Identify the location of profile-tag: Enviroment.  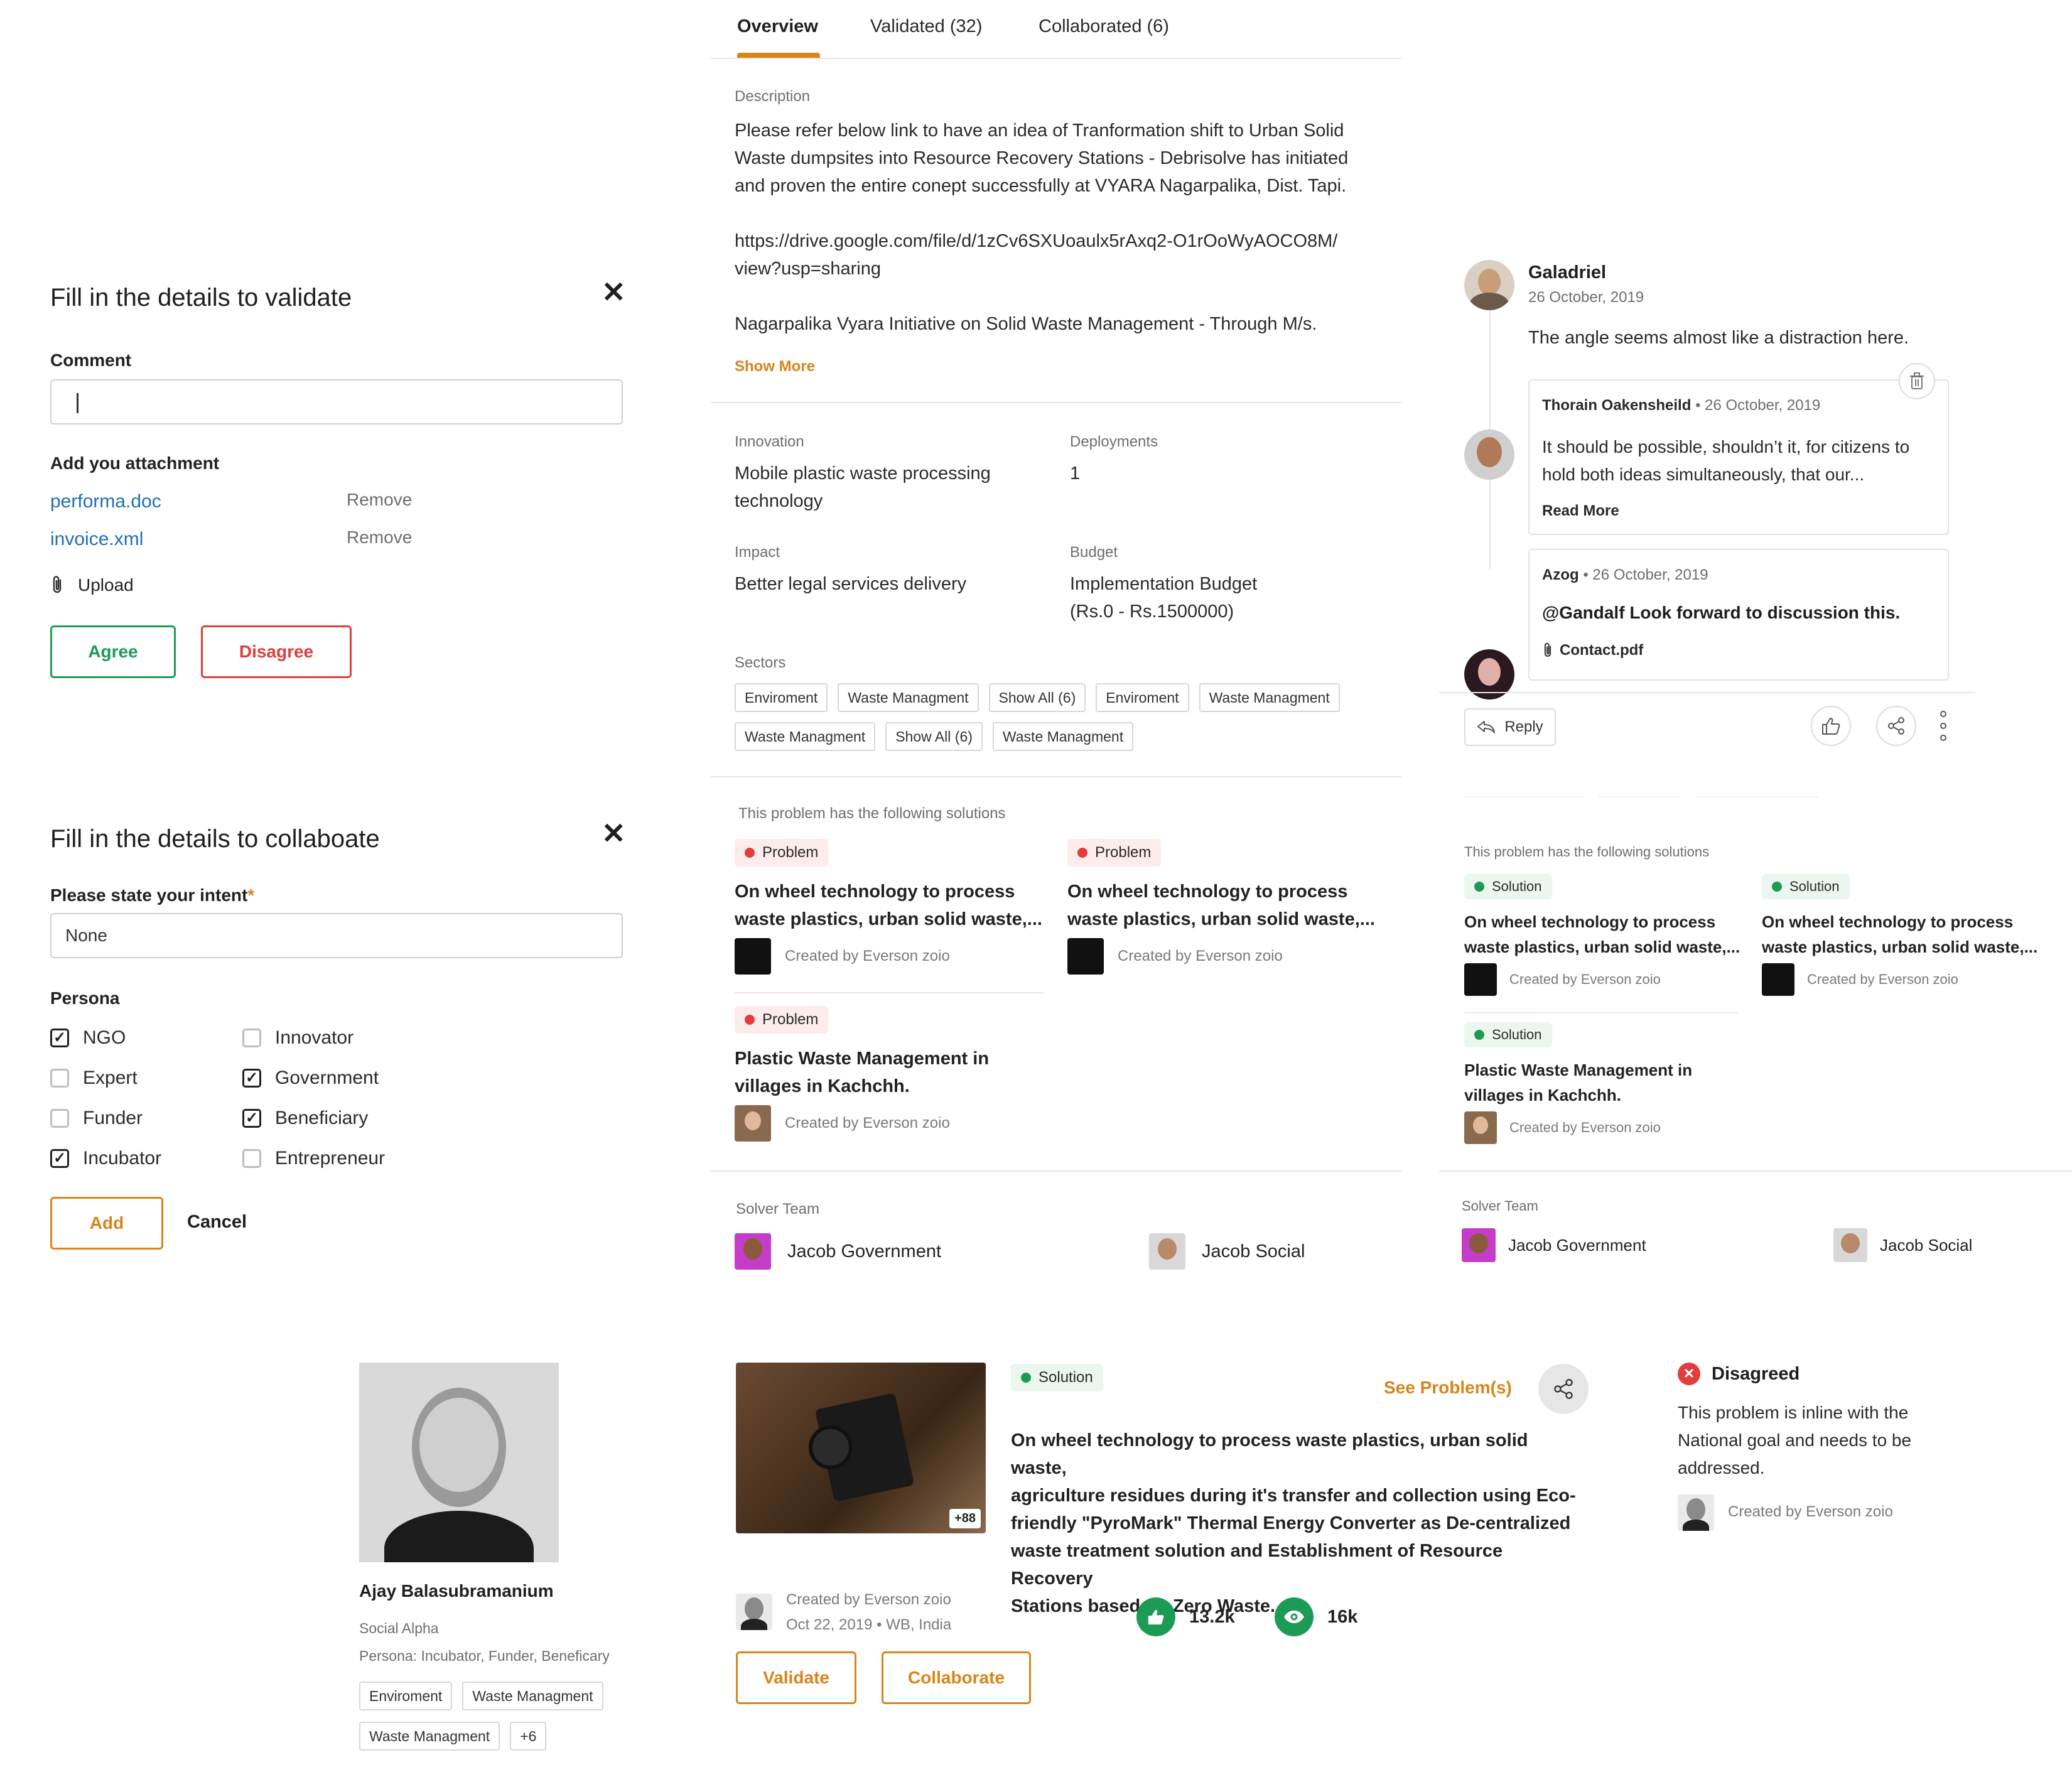
(406, 1696).